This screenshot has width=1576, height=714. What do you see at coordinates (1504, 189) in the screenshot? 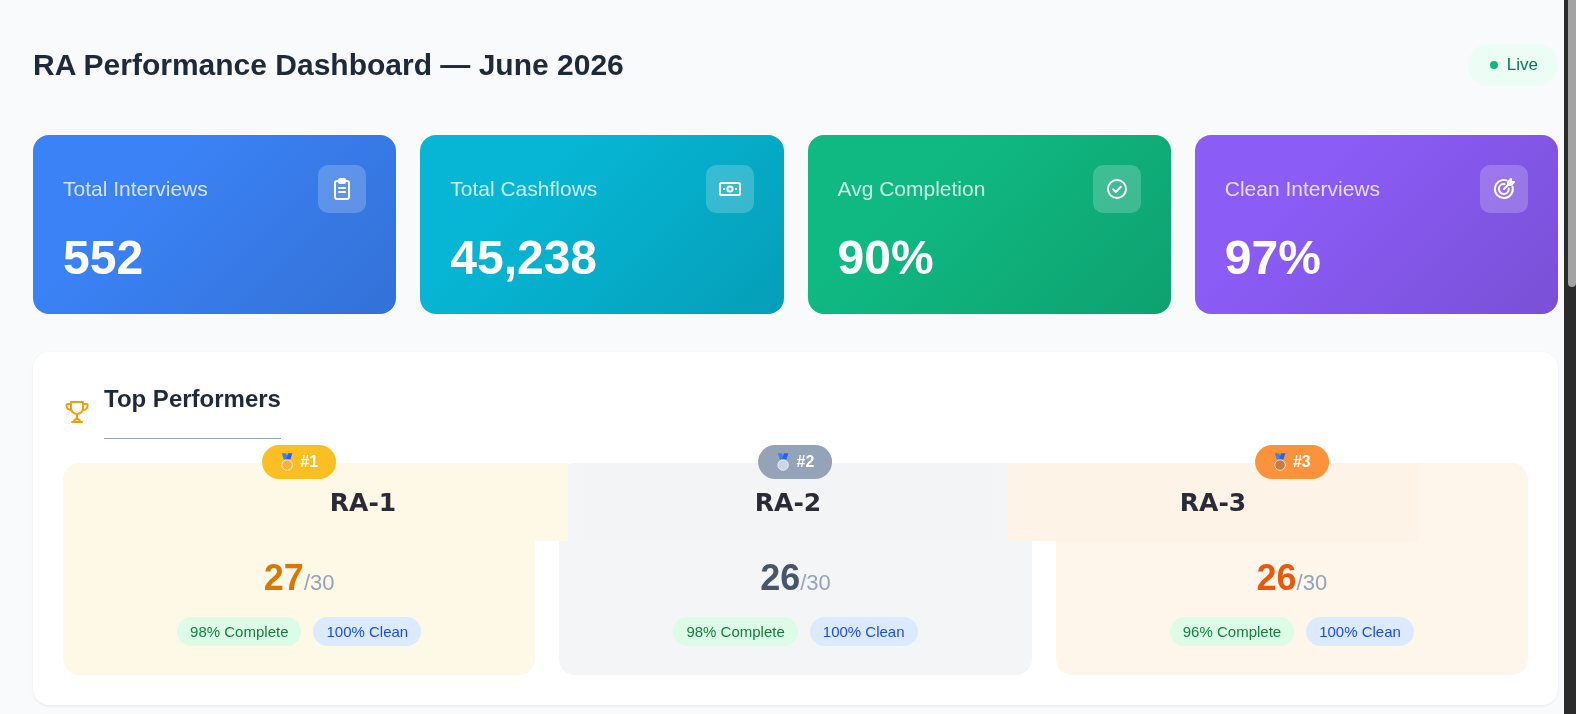
I see `target-icon` at bounding box center [1504, 189].